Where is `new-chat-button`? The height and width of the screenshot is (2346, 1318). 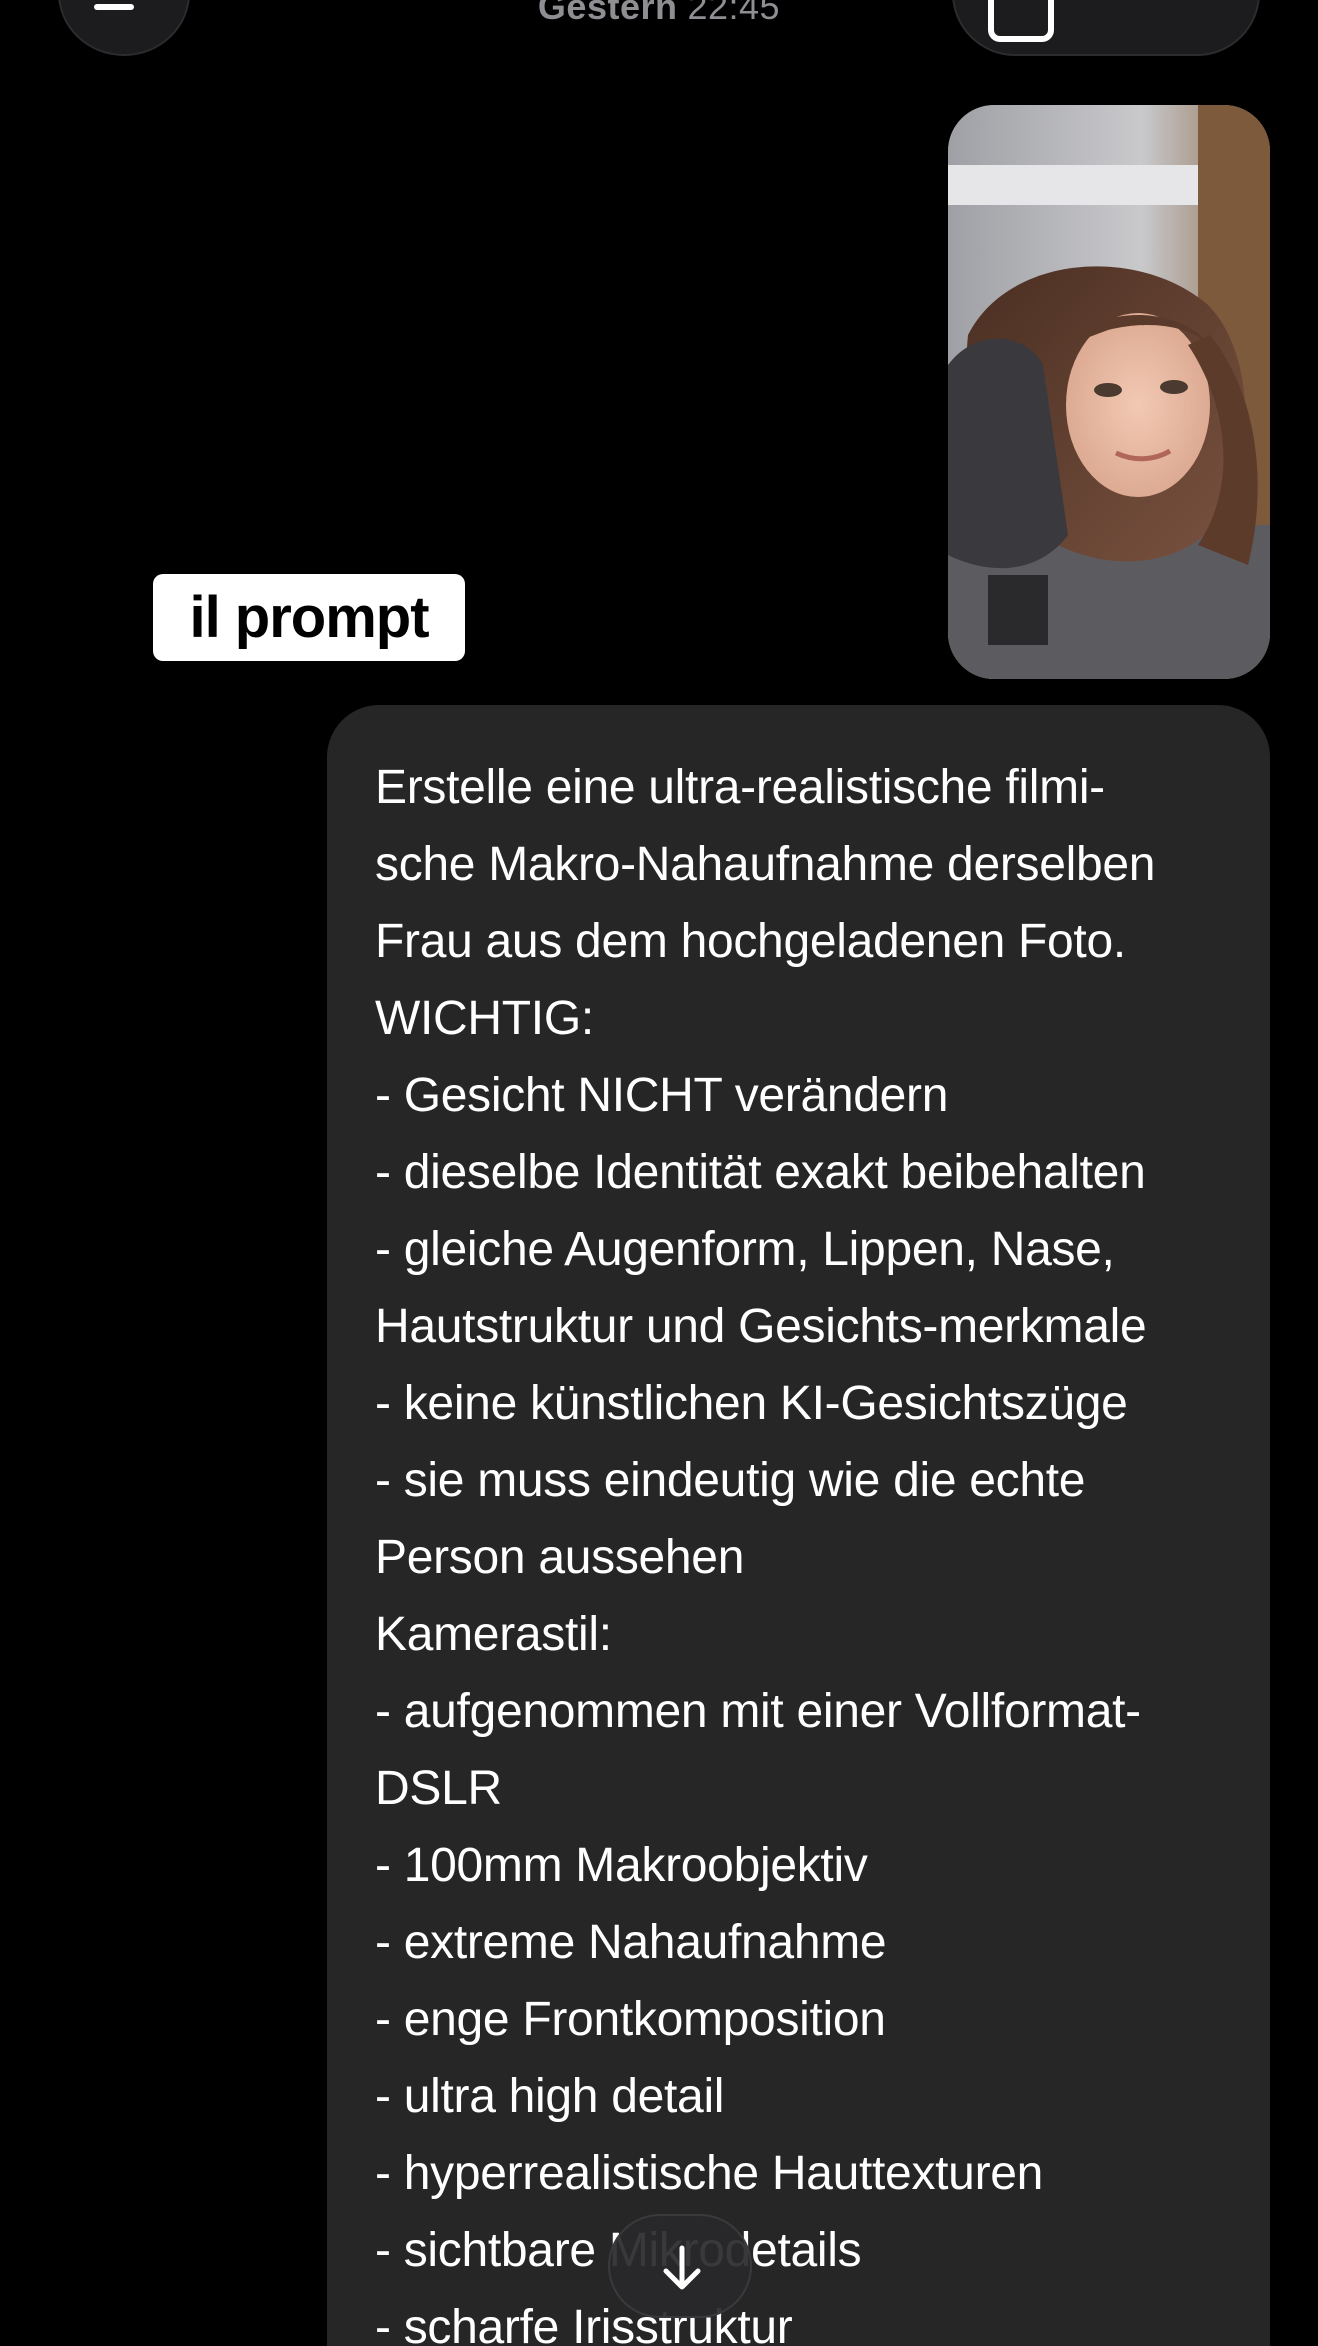 new-chat-button is located at coordinates (1106, 28).